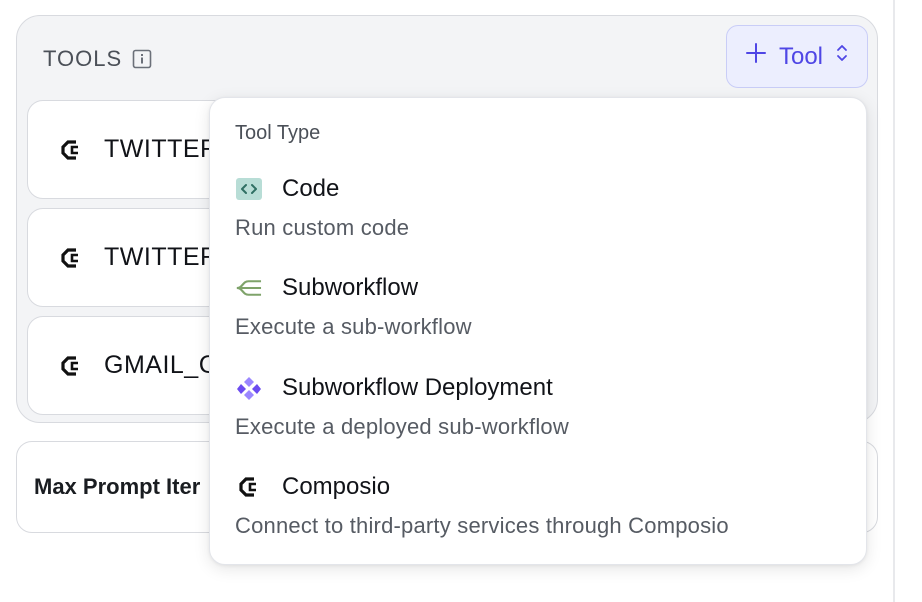  I want to click on menu-item-title: Composio, so click(336, 486).